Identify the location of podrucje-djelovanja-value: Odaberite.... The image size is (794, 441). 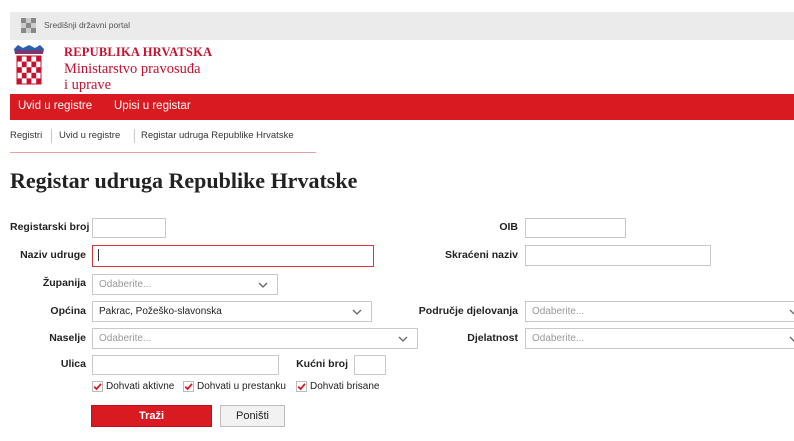
(558, 311).